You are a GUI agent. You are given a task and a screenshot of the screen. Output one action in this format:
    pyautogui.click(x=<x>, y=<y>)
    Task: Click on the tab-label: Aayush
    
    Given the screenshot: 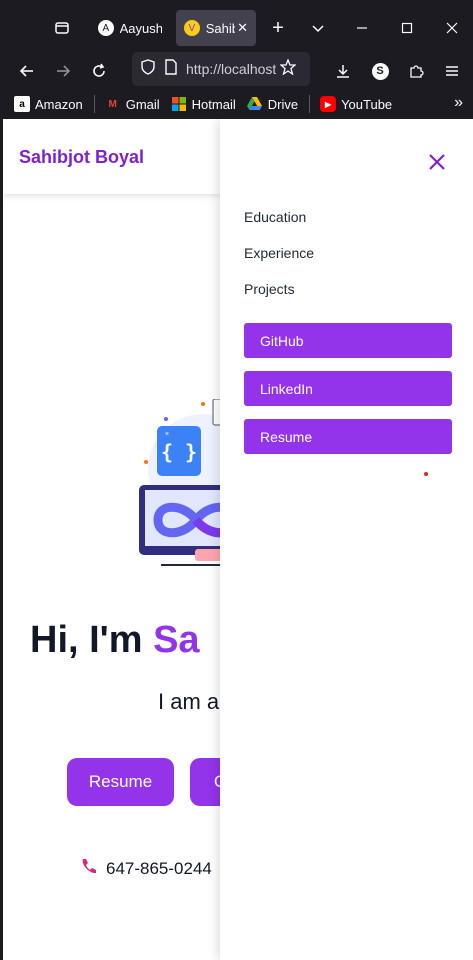 What is the action you would take?
    pyautogui.click(x=140, y=28)
    